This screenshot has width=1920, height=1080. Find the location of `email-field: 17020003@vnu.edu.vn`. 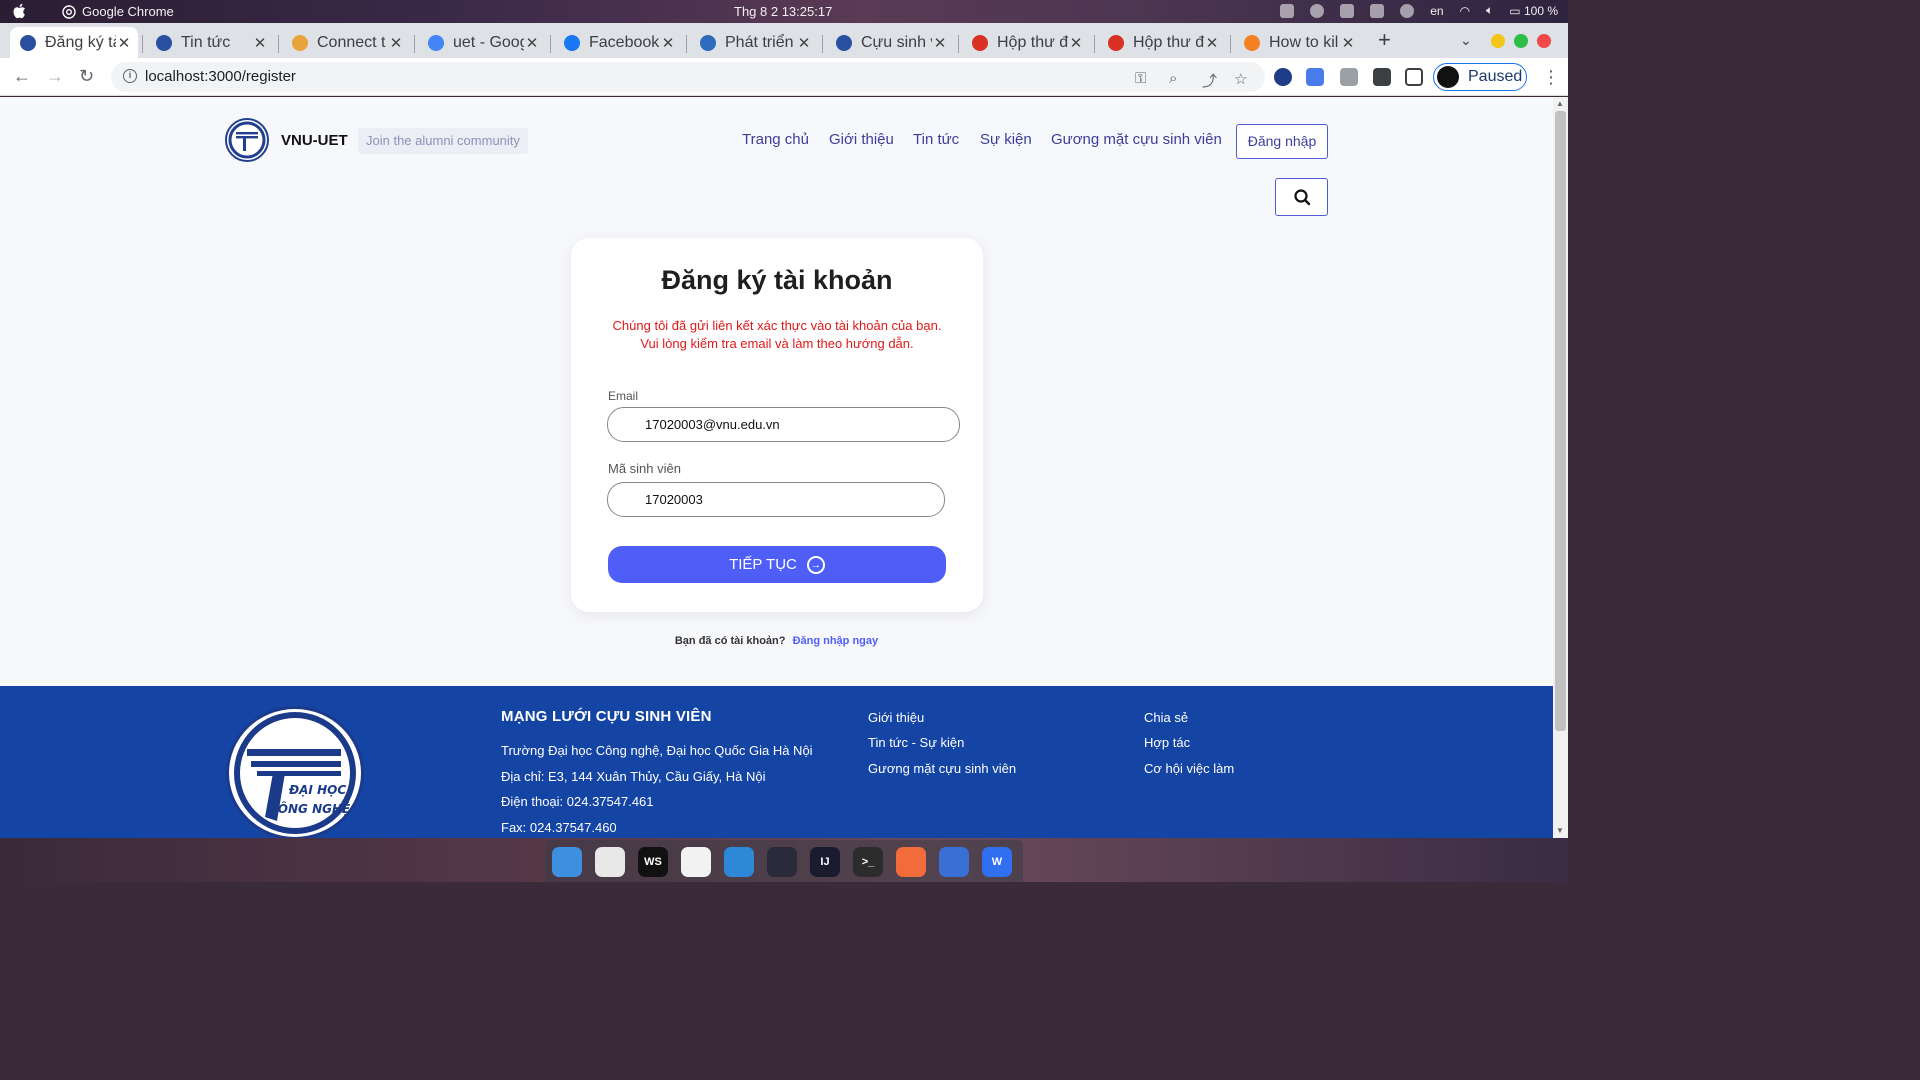

email-field: 17020003@vnu.edu.vn is located at coordinates (783, 424).